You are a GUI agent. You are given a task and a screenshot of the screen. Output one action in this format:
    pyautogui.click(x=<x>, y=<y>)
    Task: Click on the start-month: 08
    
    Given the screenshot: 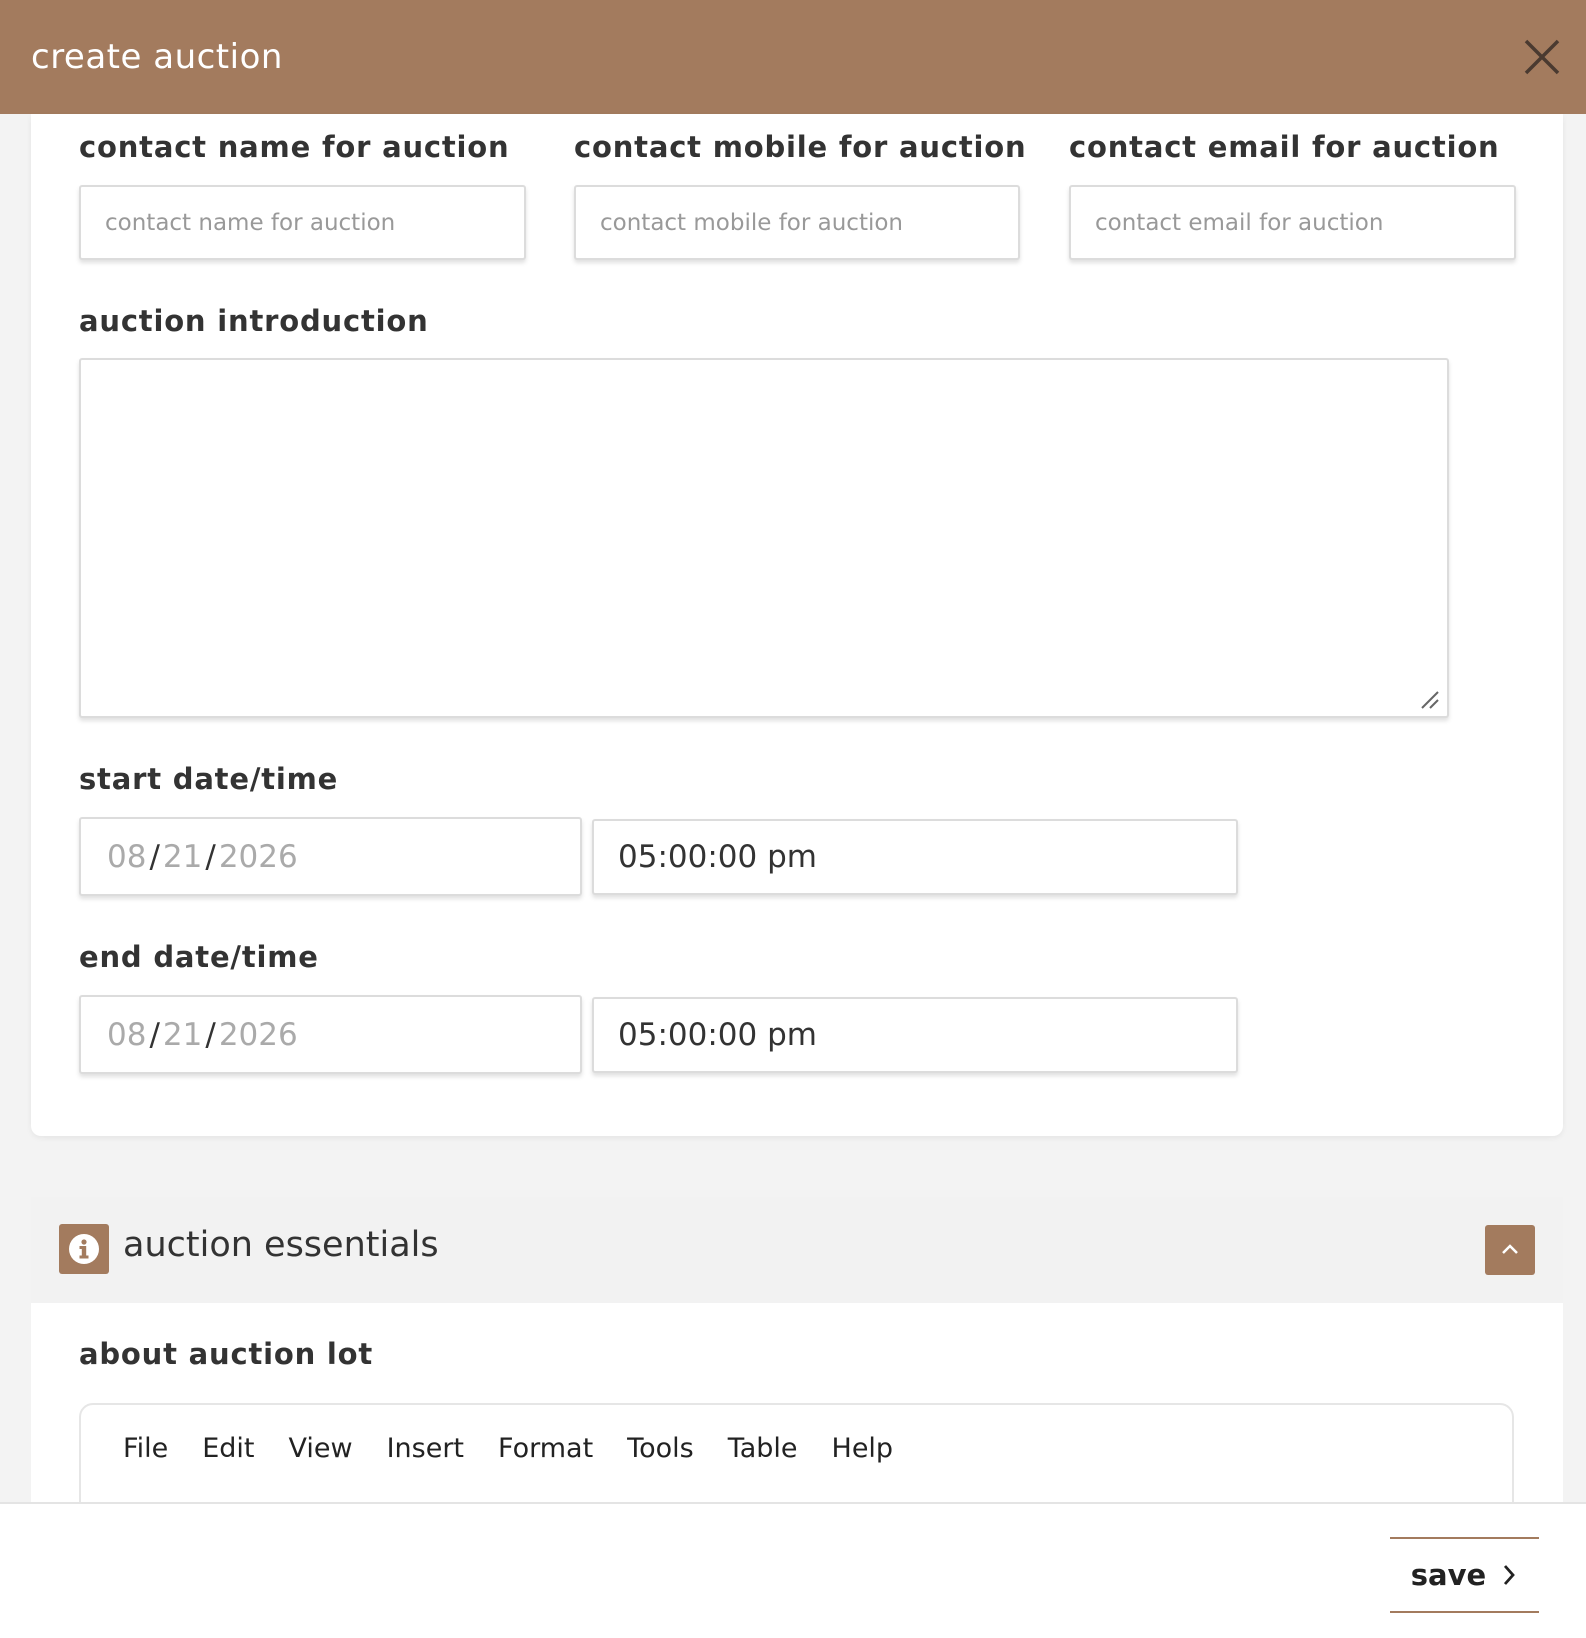 What is the action you would take?
    pyautogui.click(x=126, y=857)
    